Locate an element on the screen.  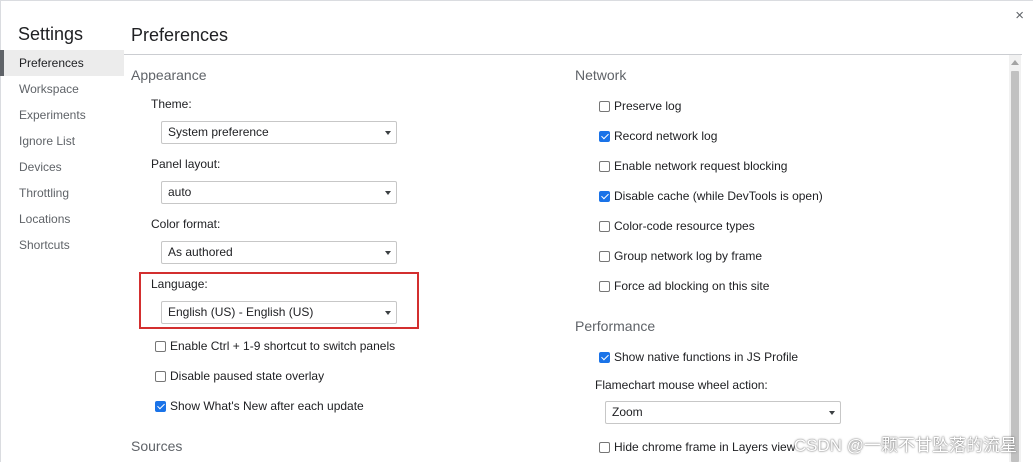
theme-label: Theme: is located at coordinates (171, 104).